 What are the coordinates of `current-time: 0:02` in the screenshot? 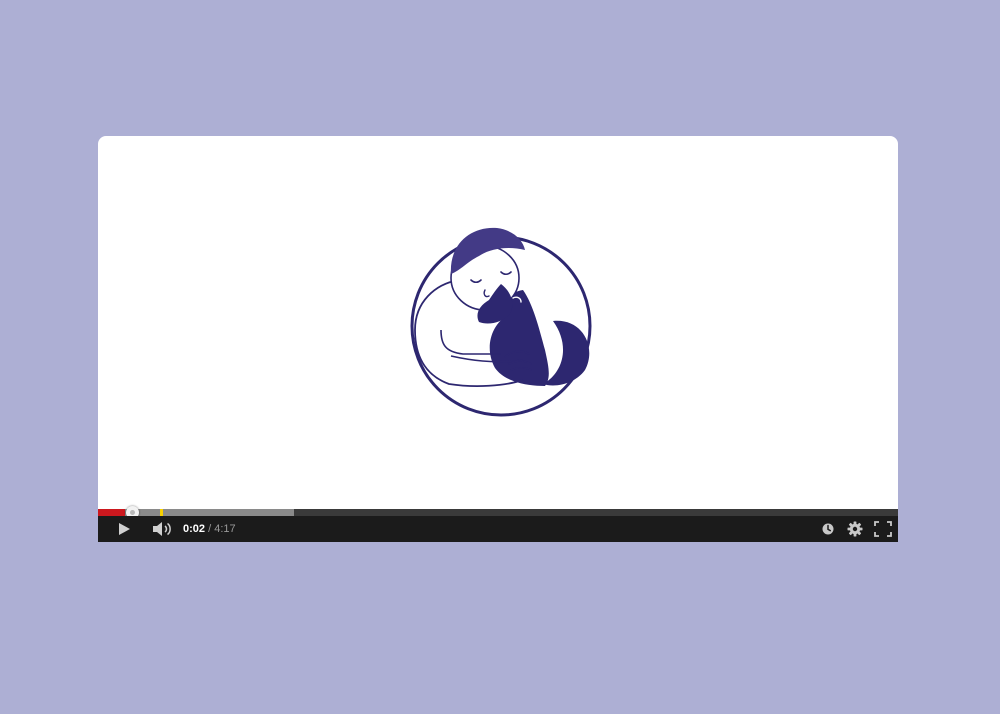 It's located at (194, 529).